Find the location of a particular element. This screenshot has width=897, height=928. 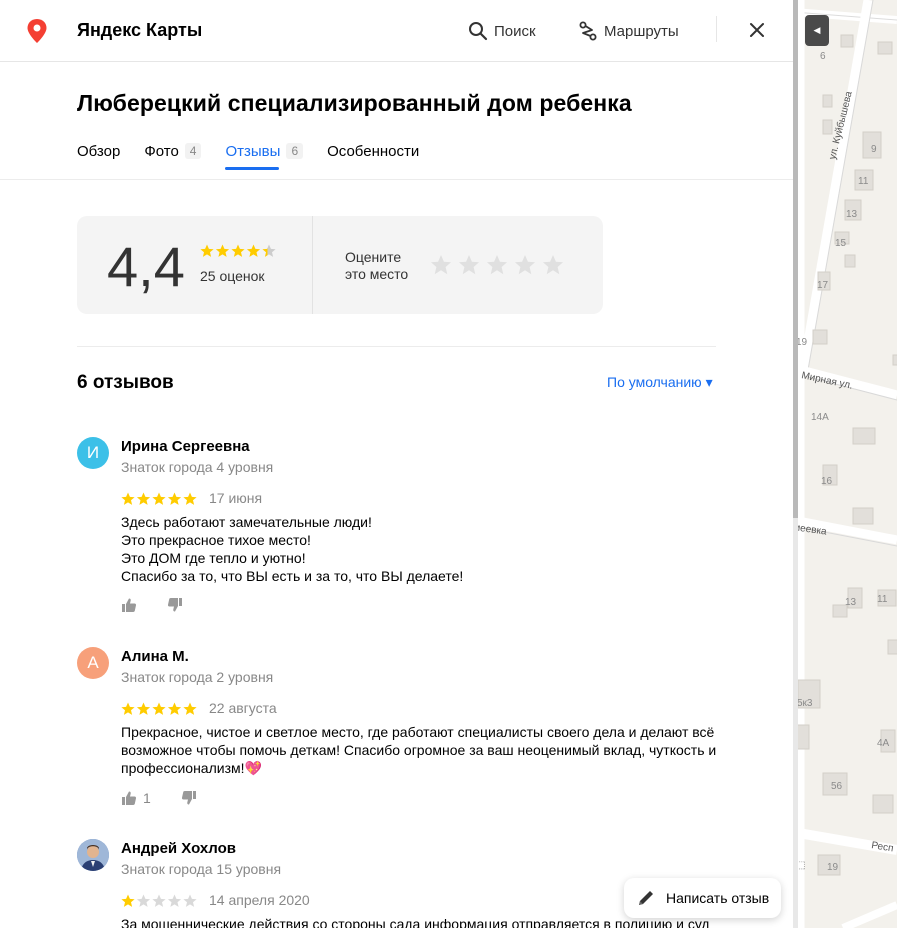

tab-overview: Обзор is located at coordinates (98, 151).